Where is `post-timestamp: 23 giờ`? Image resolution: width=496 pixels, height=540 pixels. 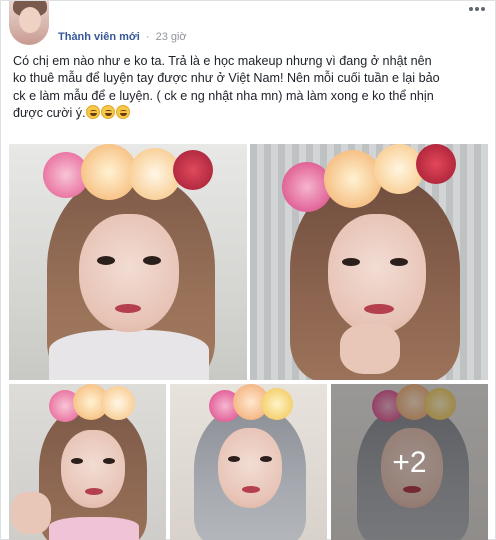
post-timestamp: 23 giờ is located at coordinates (171, 37).